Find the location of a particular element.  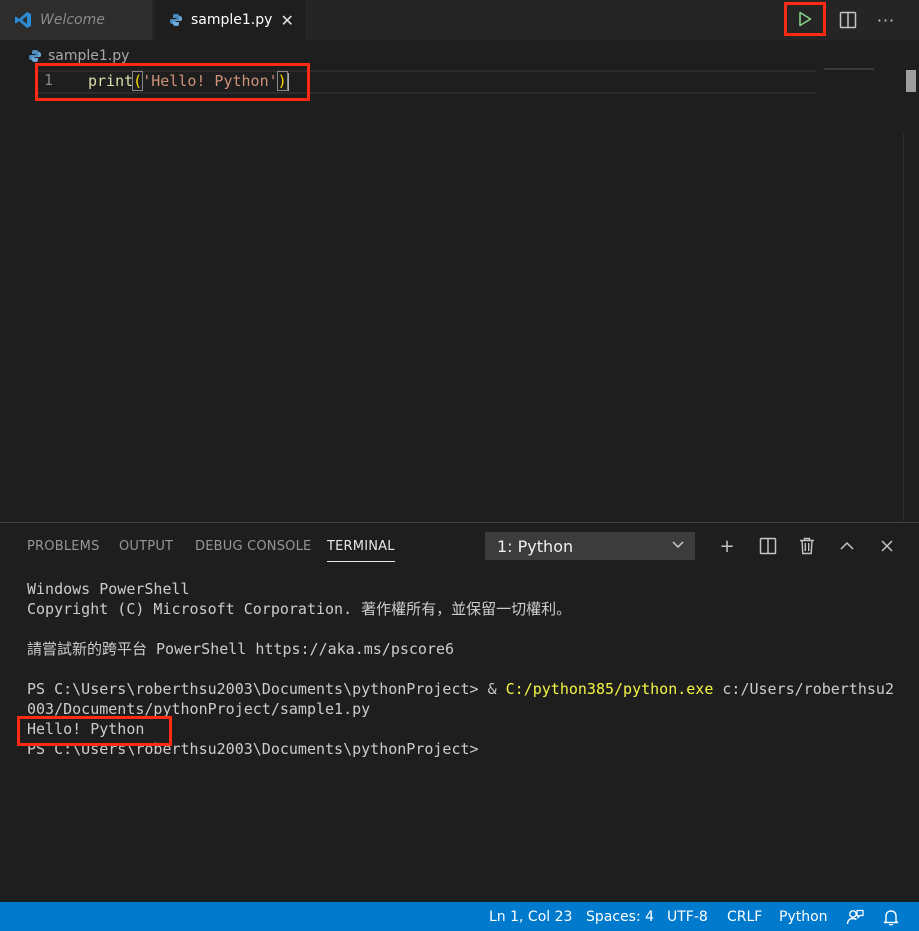

new-terminal-button: + is located at coordinates (727, 546).